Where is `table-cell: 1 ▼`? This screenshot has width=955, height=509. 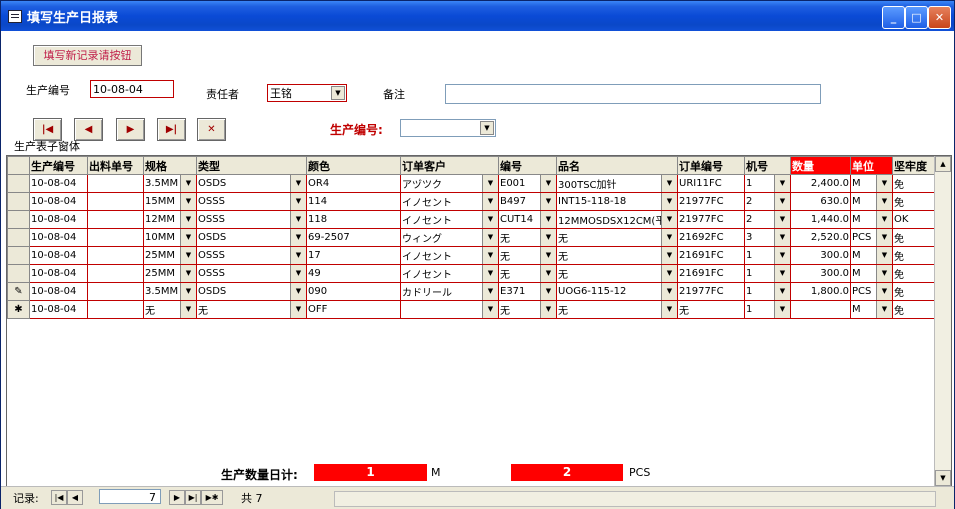
table-cell: 1 ▼ is located at coordinates (767, 255).